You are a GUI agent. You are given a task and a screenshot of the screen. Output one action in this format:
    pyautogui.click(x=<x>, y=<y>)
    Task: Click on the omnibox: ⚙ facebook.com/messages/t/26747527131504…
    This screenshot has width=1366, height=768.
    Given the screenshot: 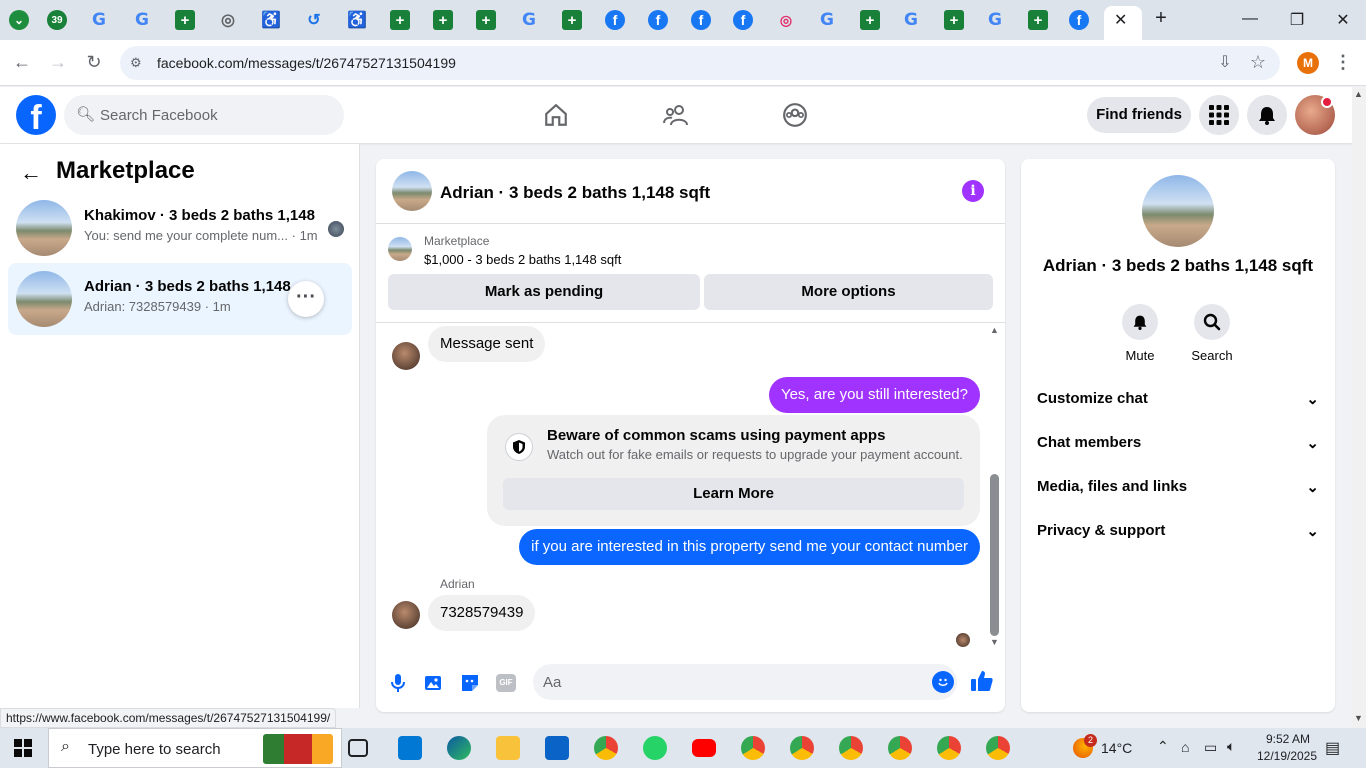 What is the action you would take?
    pyautogui.click(x=700, y=63)
    